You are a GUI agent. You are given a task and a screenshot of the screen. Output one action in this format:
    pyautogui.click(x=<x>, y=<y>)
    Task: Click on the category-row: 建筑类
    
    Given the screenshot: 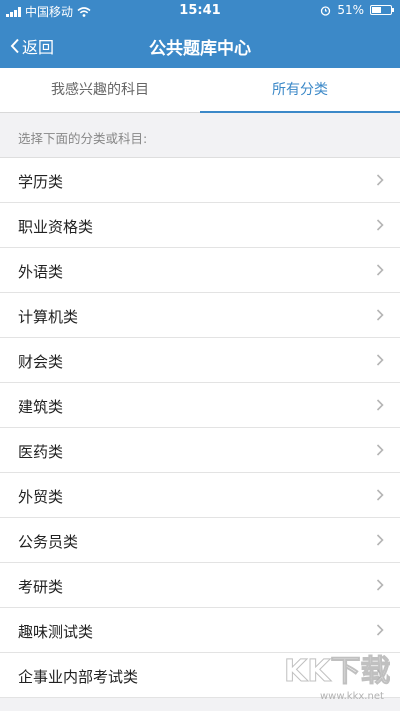 What is the action you would take?
    pyautogui.click(x=200, y=405)
    